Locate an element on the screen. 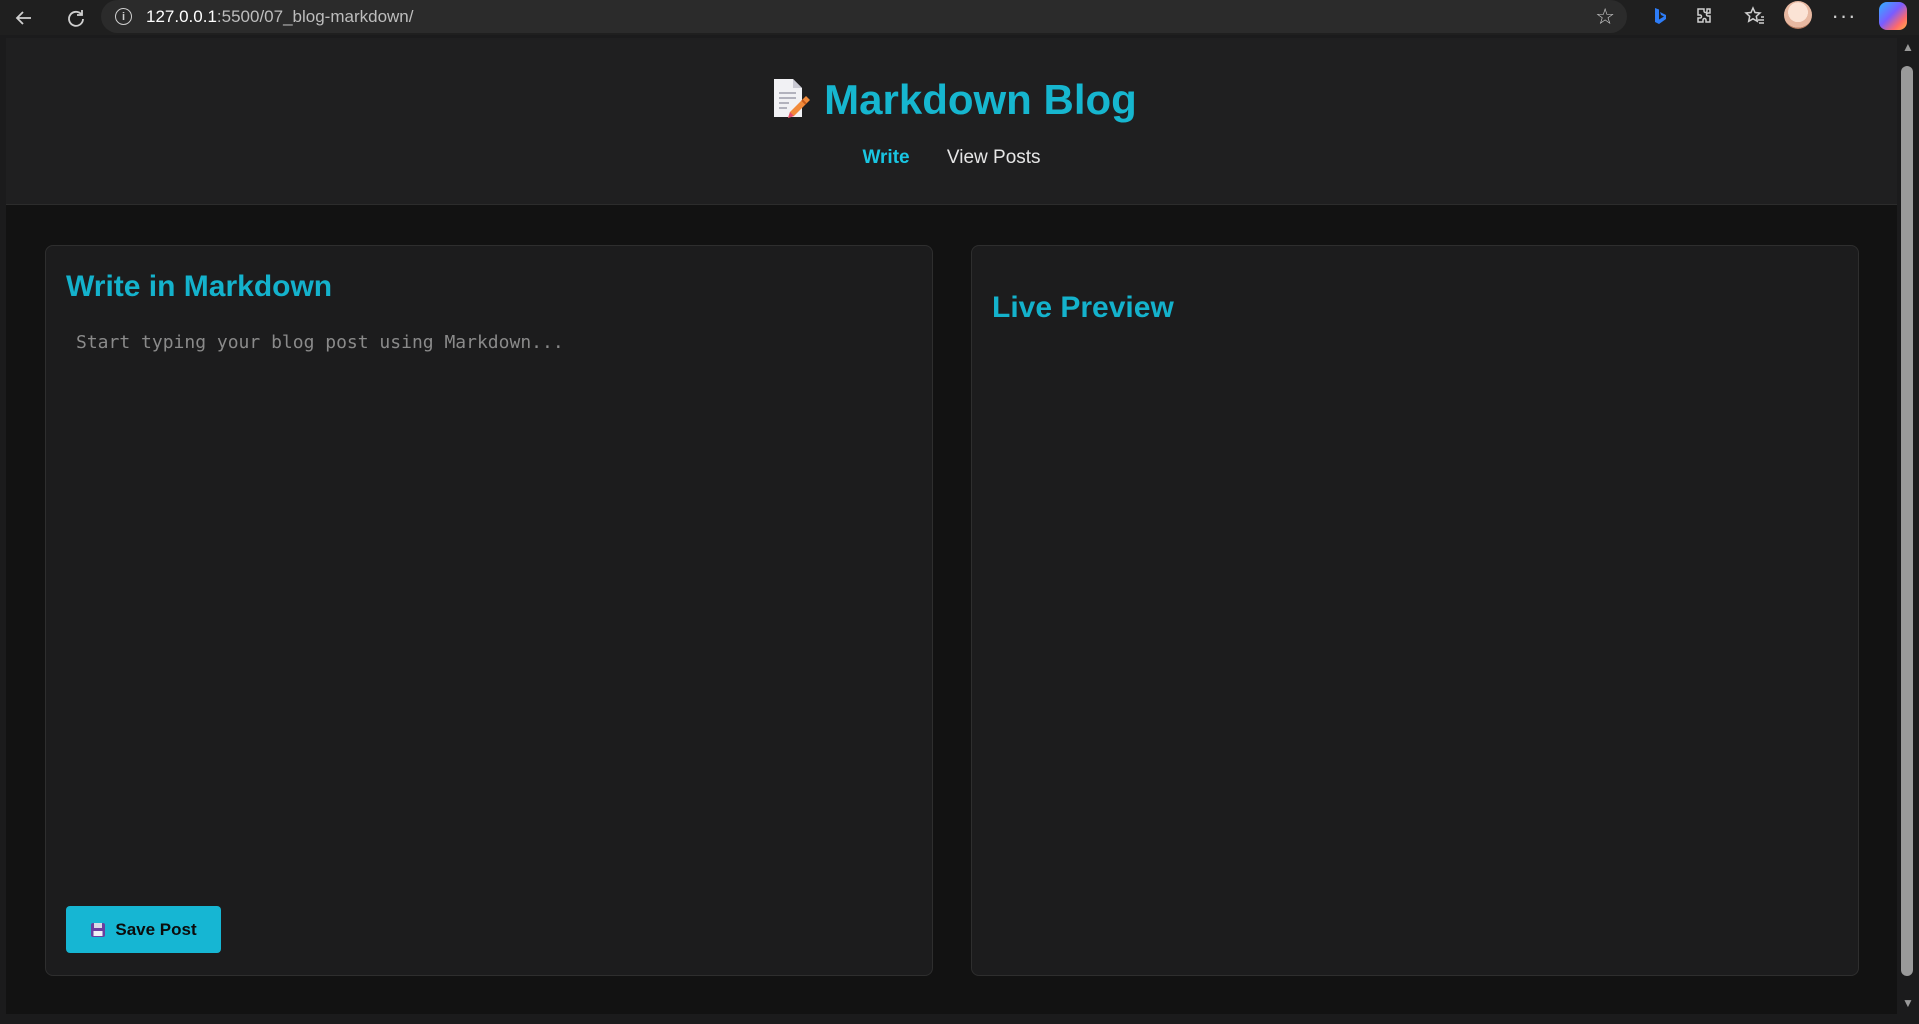 The image size is (1919, 1024). scroll-down-arrow-icon: ▼ is located at coordinates (1908, 1003).